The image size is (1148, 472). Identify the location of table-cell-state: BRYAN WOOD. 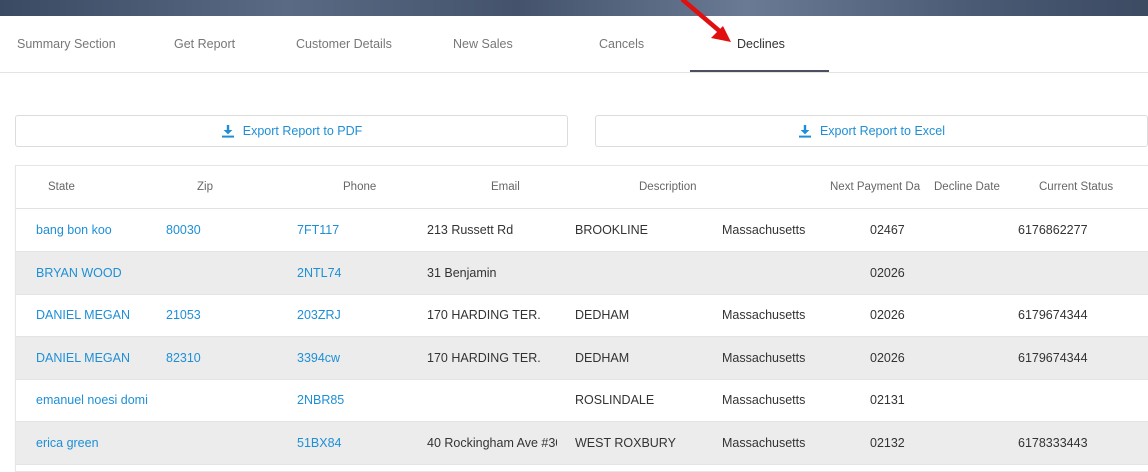
(98, 273).